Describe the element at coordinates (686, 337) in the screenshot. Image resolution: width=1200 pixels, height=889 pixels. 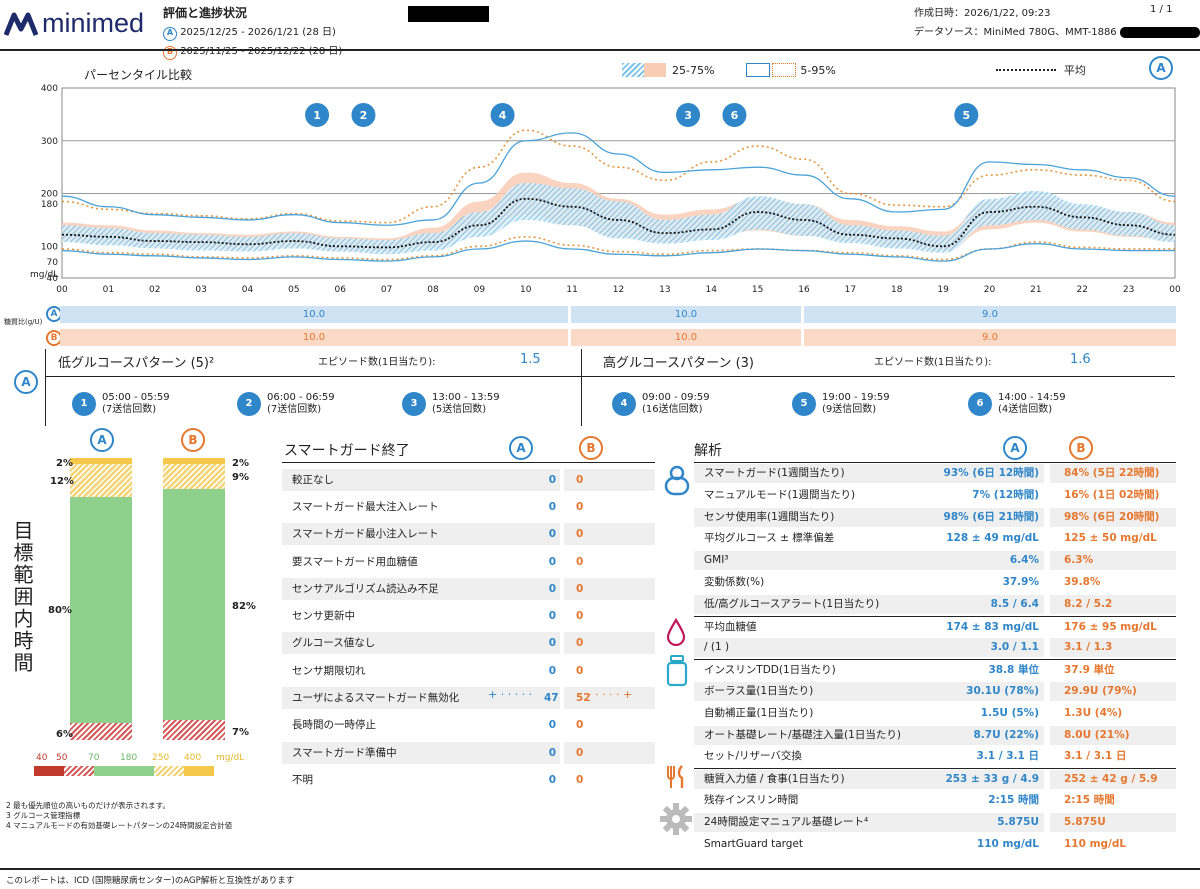
I see `carb-b-seg-2: 10.0` at that location.